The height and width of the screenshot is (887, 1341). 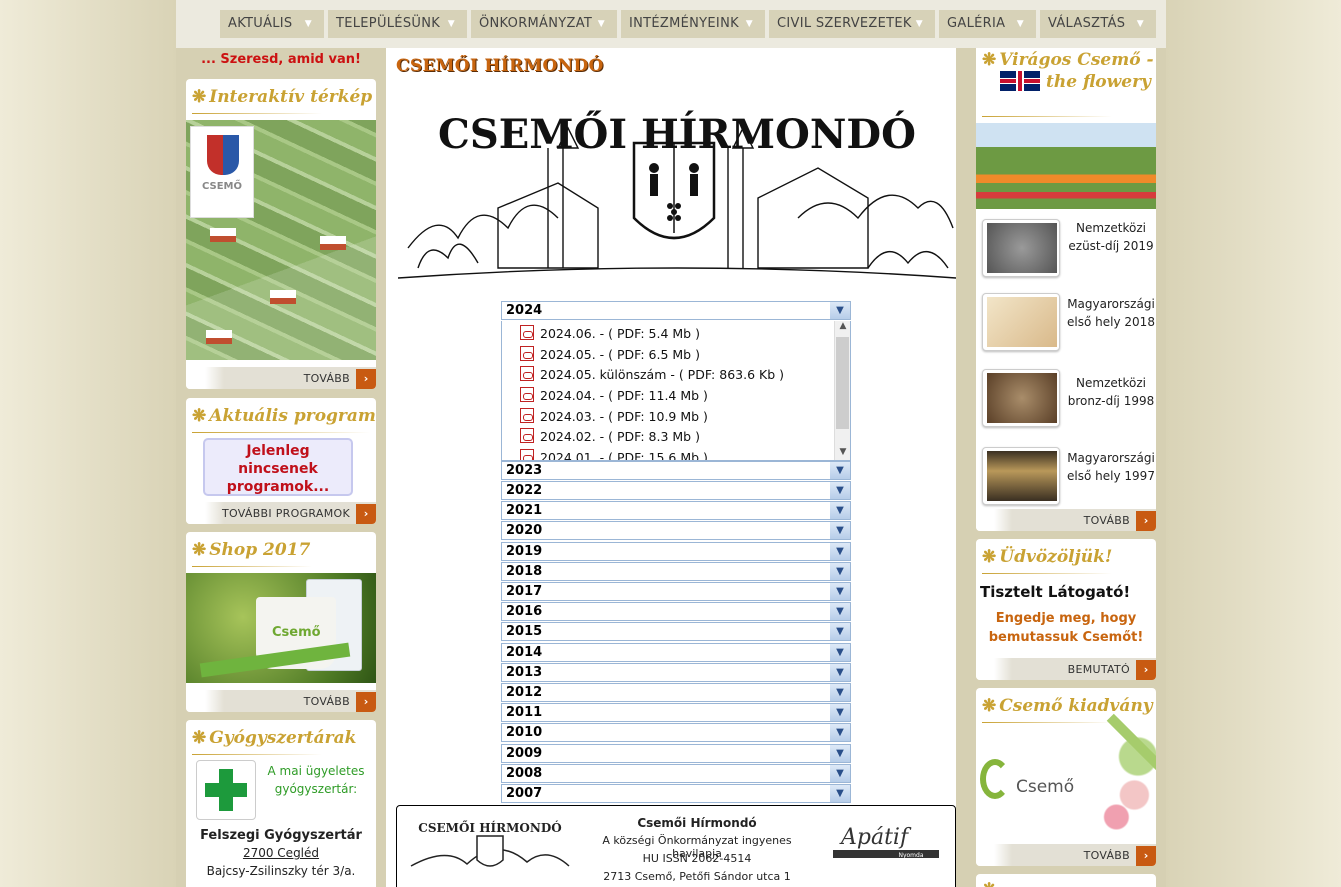 What do you see at coordinates (676, 310) in the screenshot?
I see `year-header-open: 2024 ▼` at bounding box center [676, 310].